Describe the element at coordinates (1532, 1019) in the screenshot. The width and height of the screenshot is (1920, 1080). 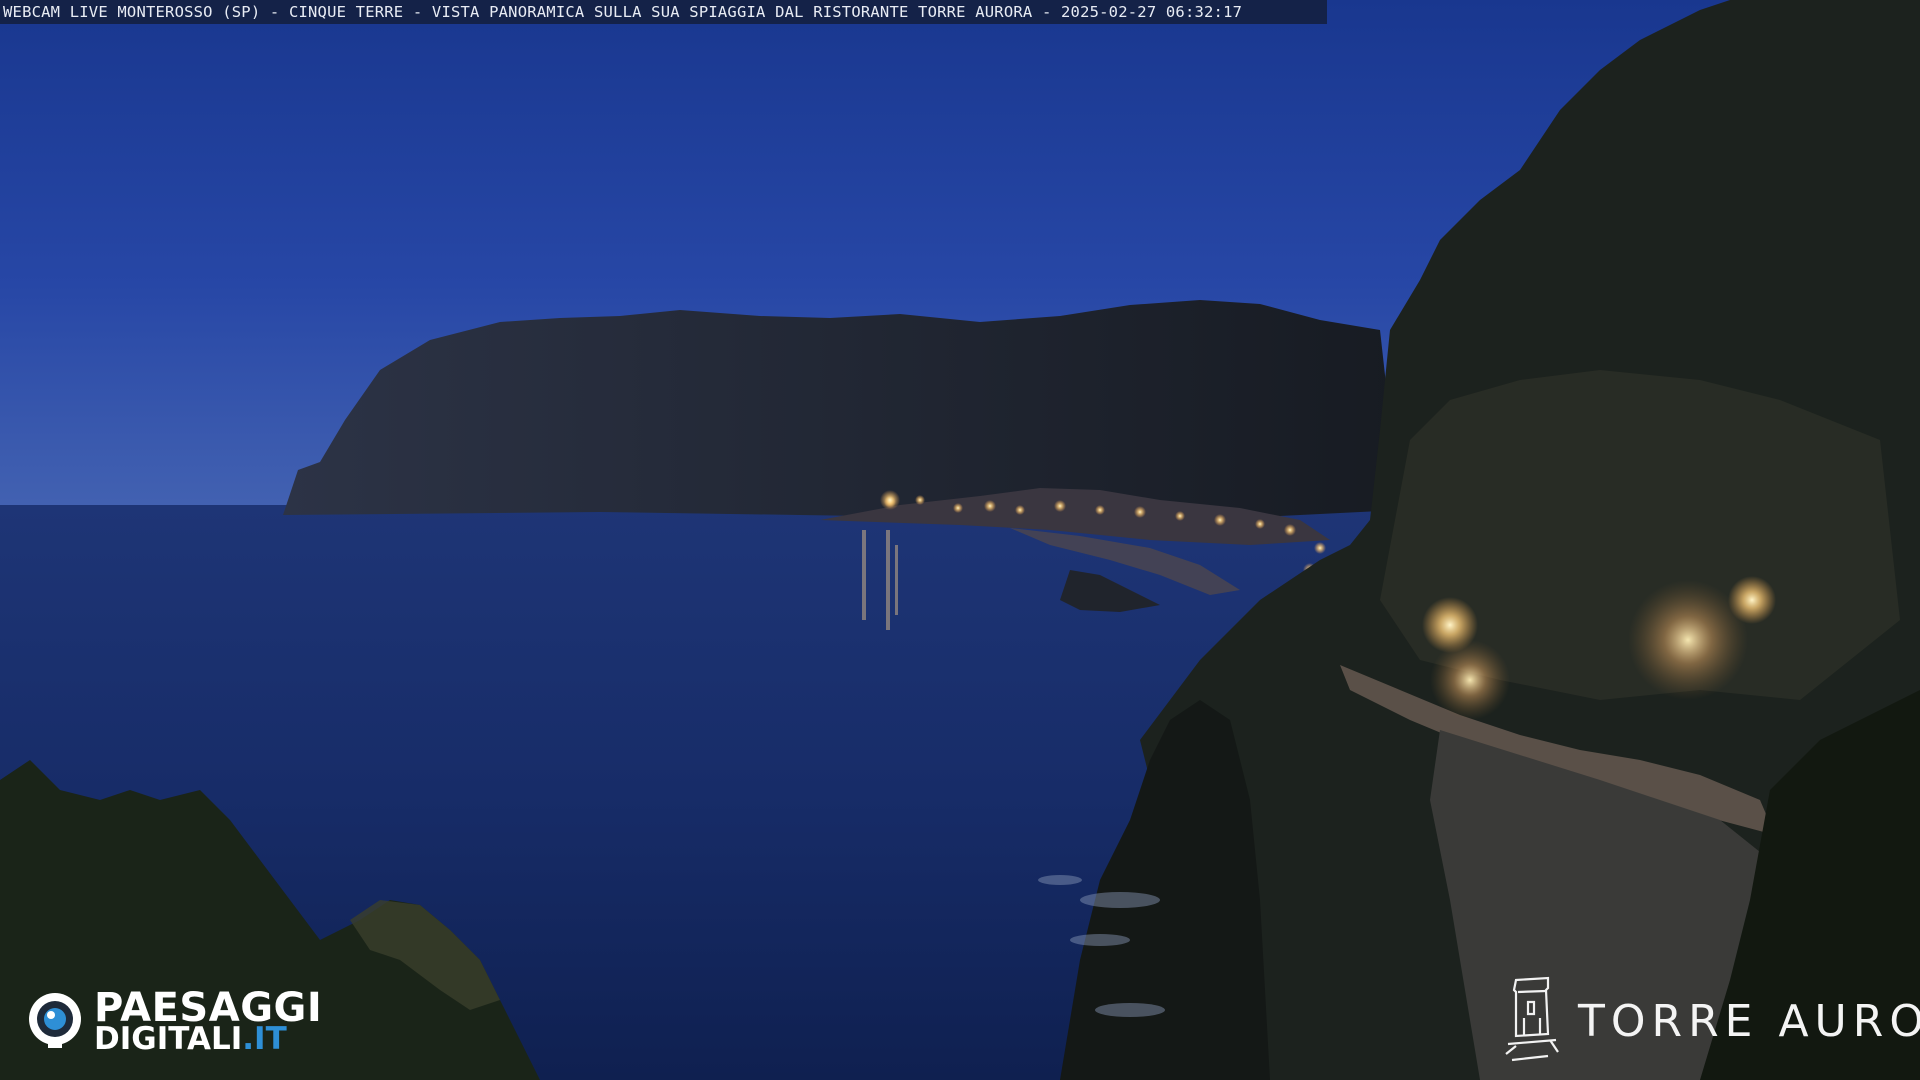
I see `tower-icon` at that location.